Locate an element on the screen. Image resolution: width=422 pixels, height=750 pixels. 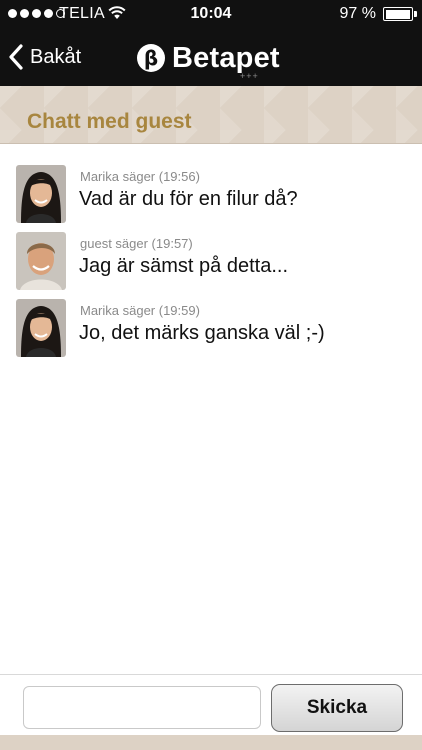
message-text: Vad är du för en filur då? is located at coordinates (188, 199).